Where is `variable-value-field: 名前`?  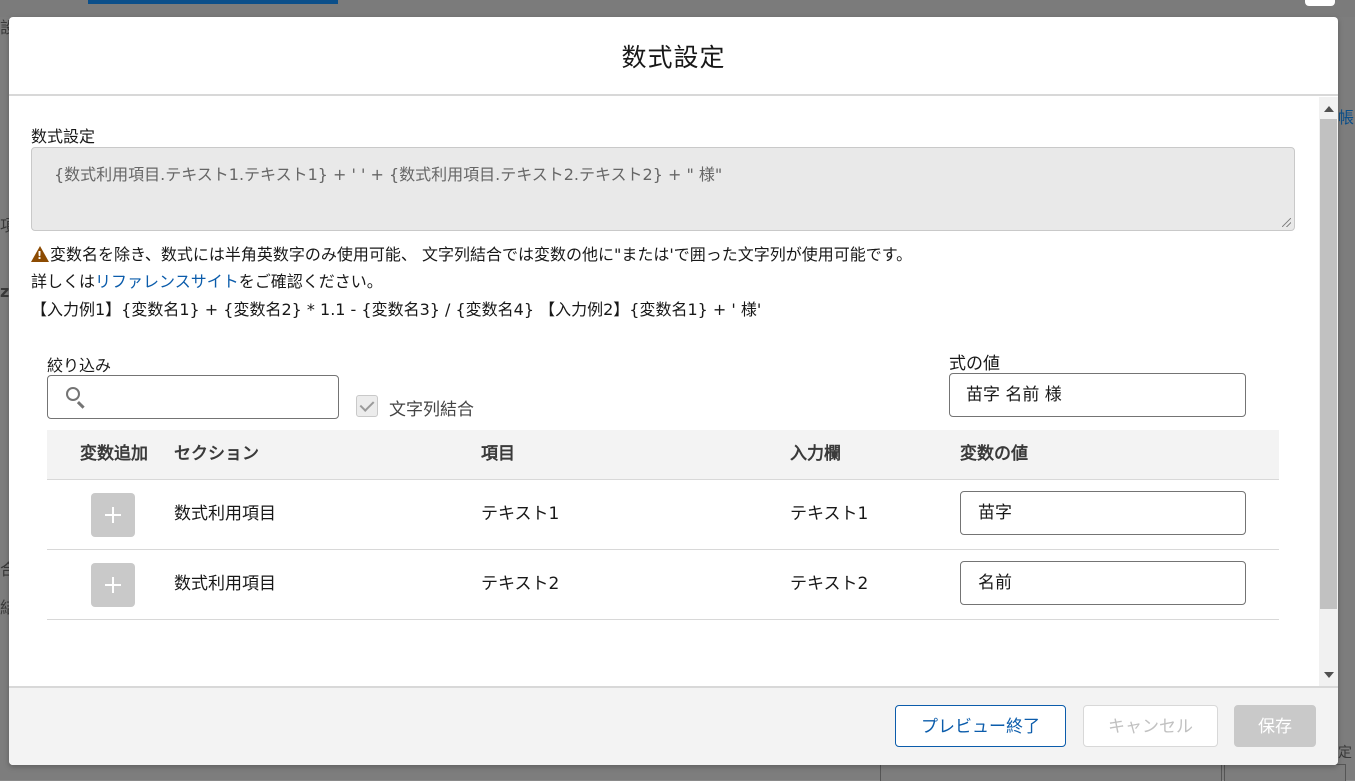 variable-value-field: 名前 is located at coordinates (1103, 583).